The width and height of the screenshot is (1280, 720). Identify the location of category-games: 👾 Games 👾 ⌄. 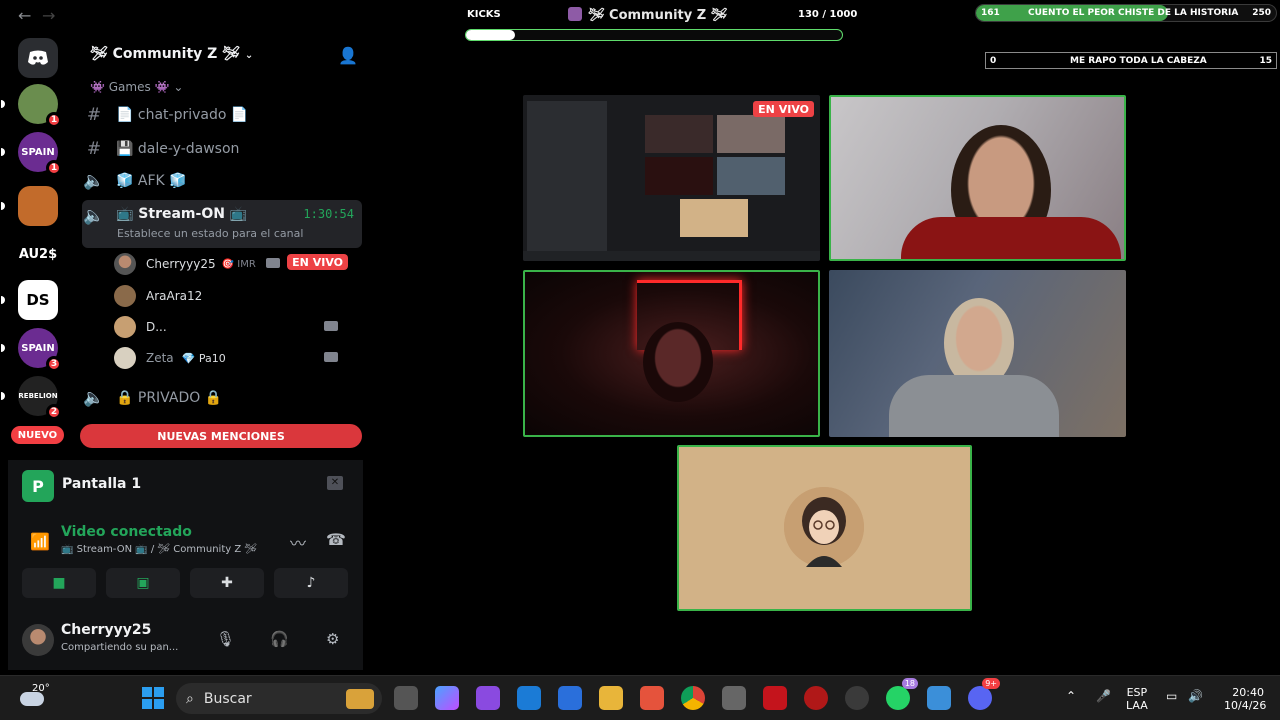
(136, 87).